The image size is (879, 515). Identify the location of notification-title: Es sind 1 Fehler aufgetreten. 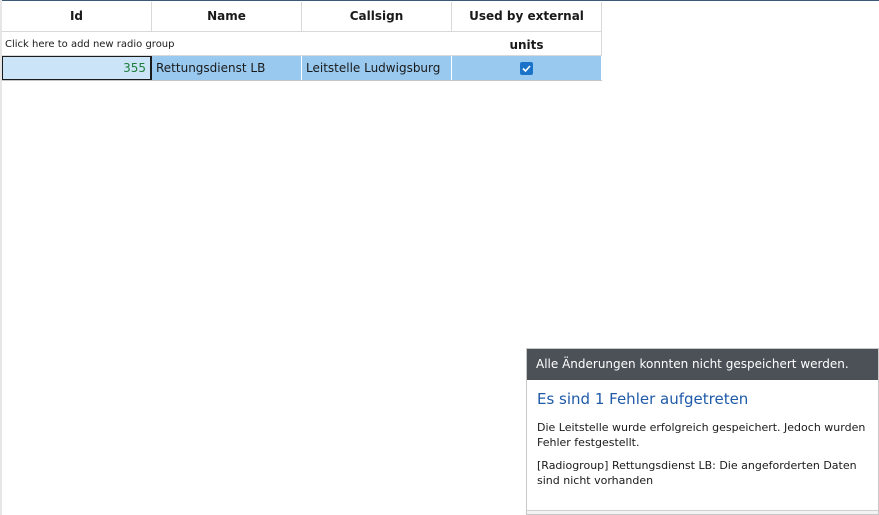
(643, 399).